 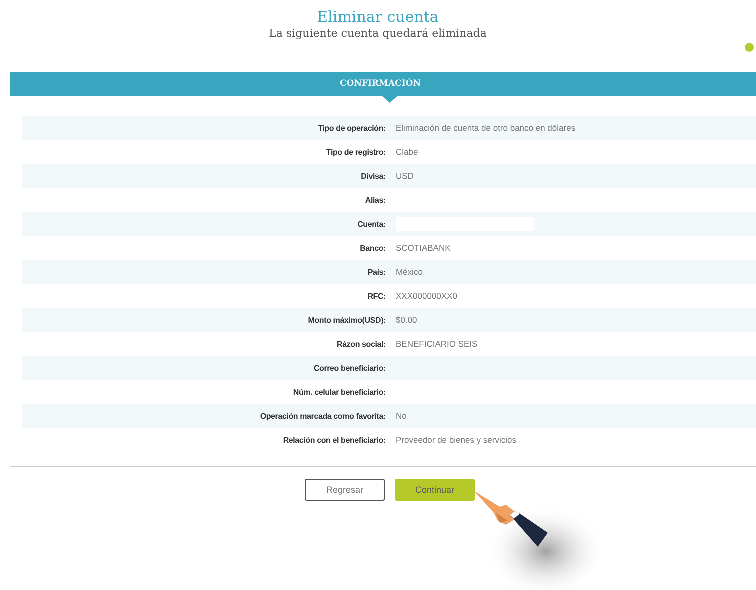 What do you see at coordinates (407, 320) in the screenshot?
I see `field-value: $0.00` at bounding box center [407, 320].